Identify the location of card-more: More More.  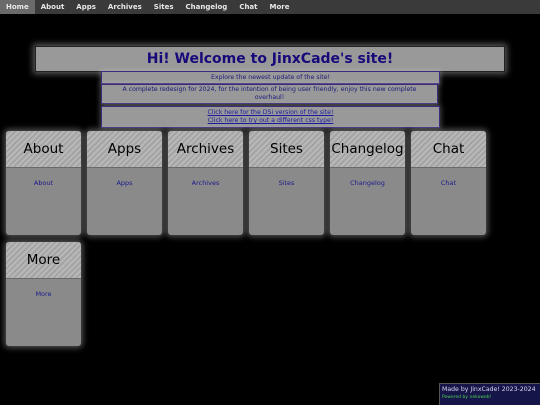
(43, 294).